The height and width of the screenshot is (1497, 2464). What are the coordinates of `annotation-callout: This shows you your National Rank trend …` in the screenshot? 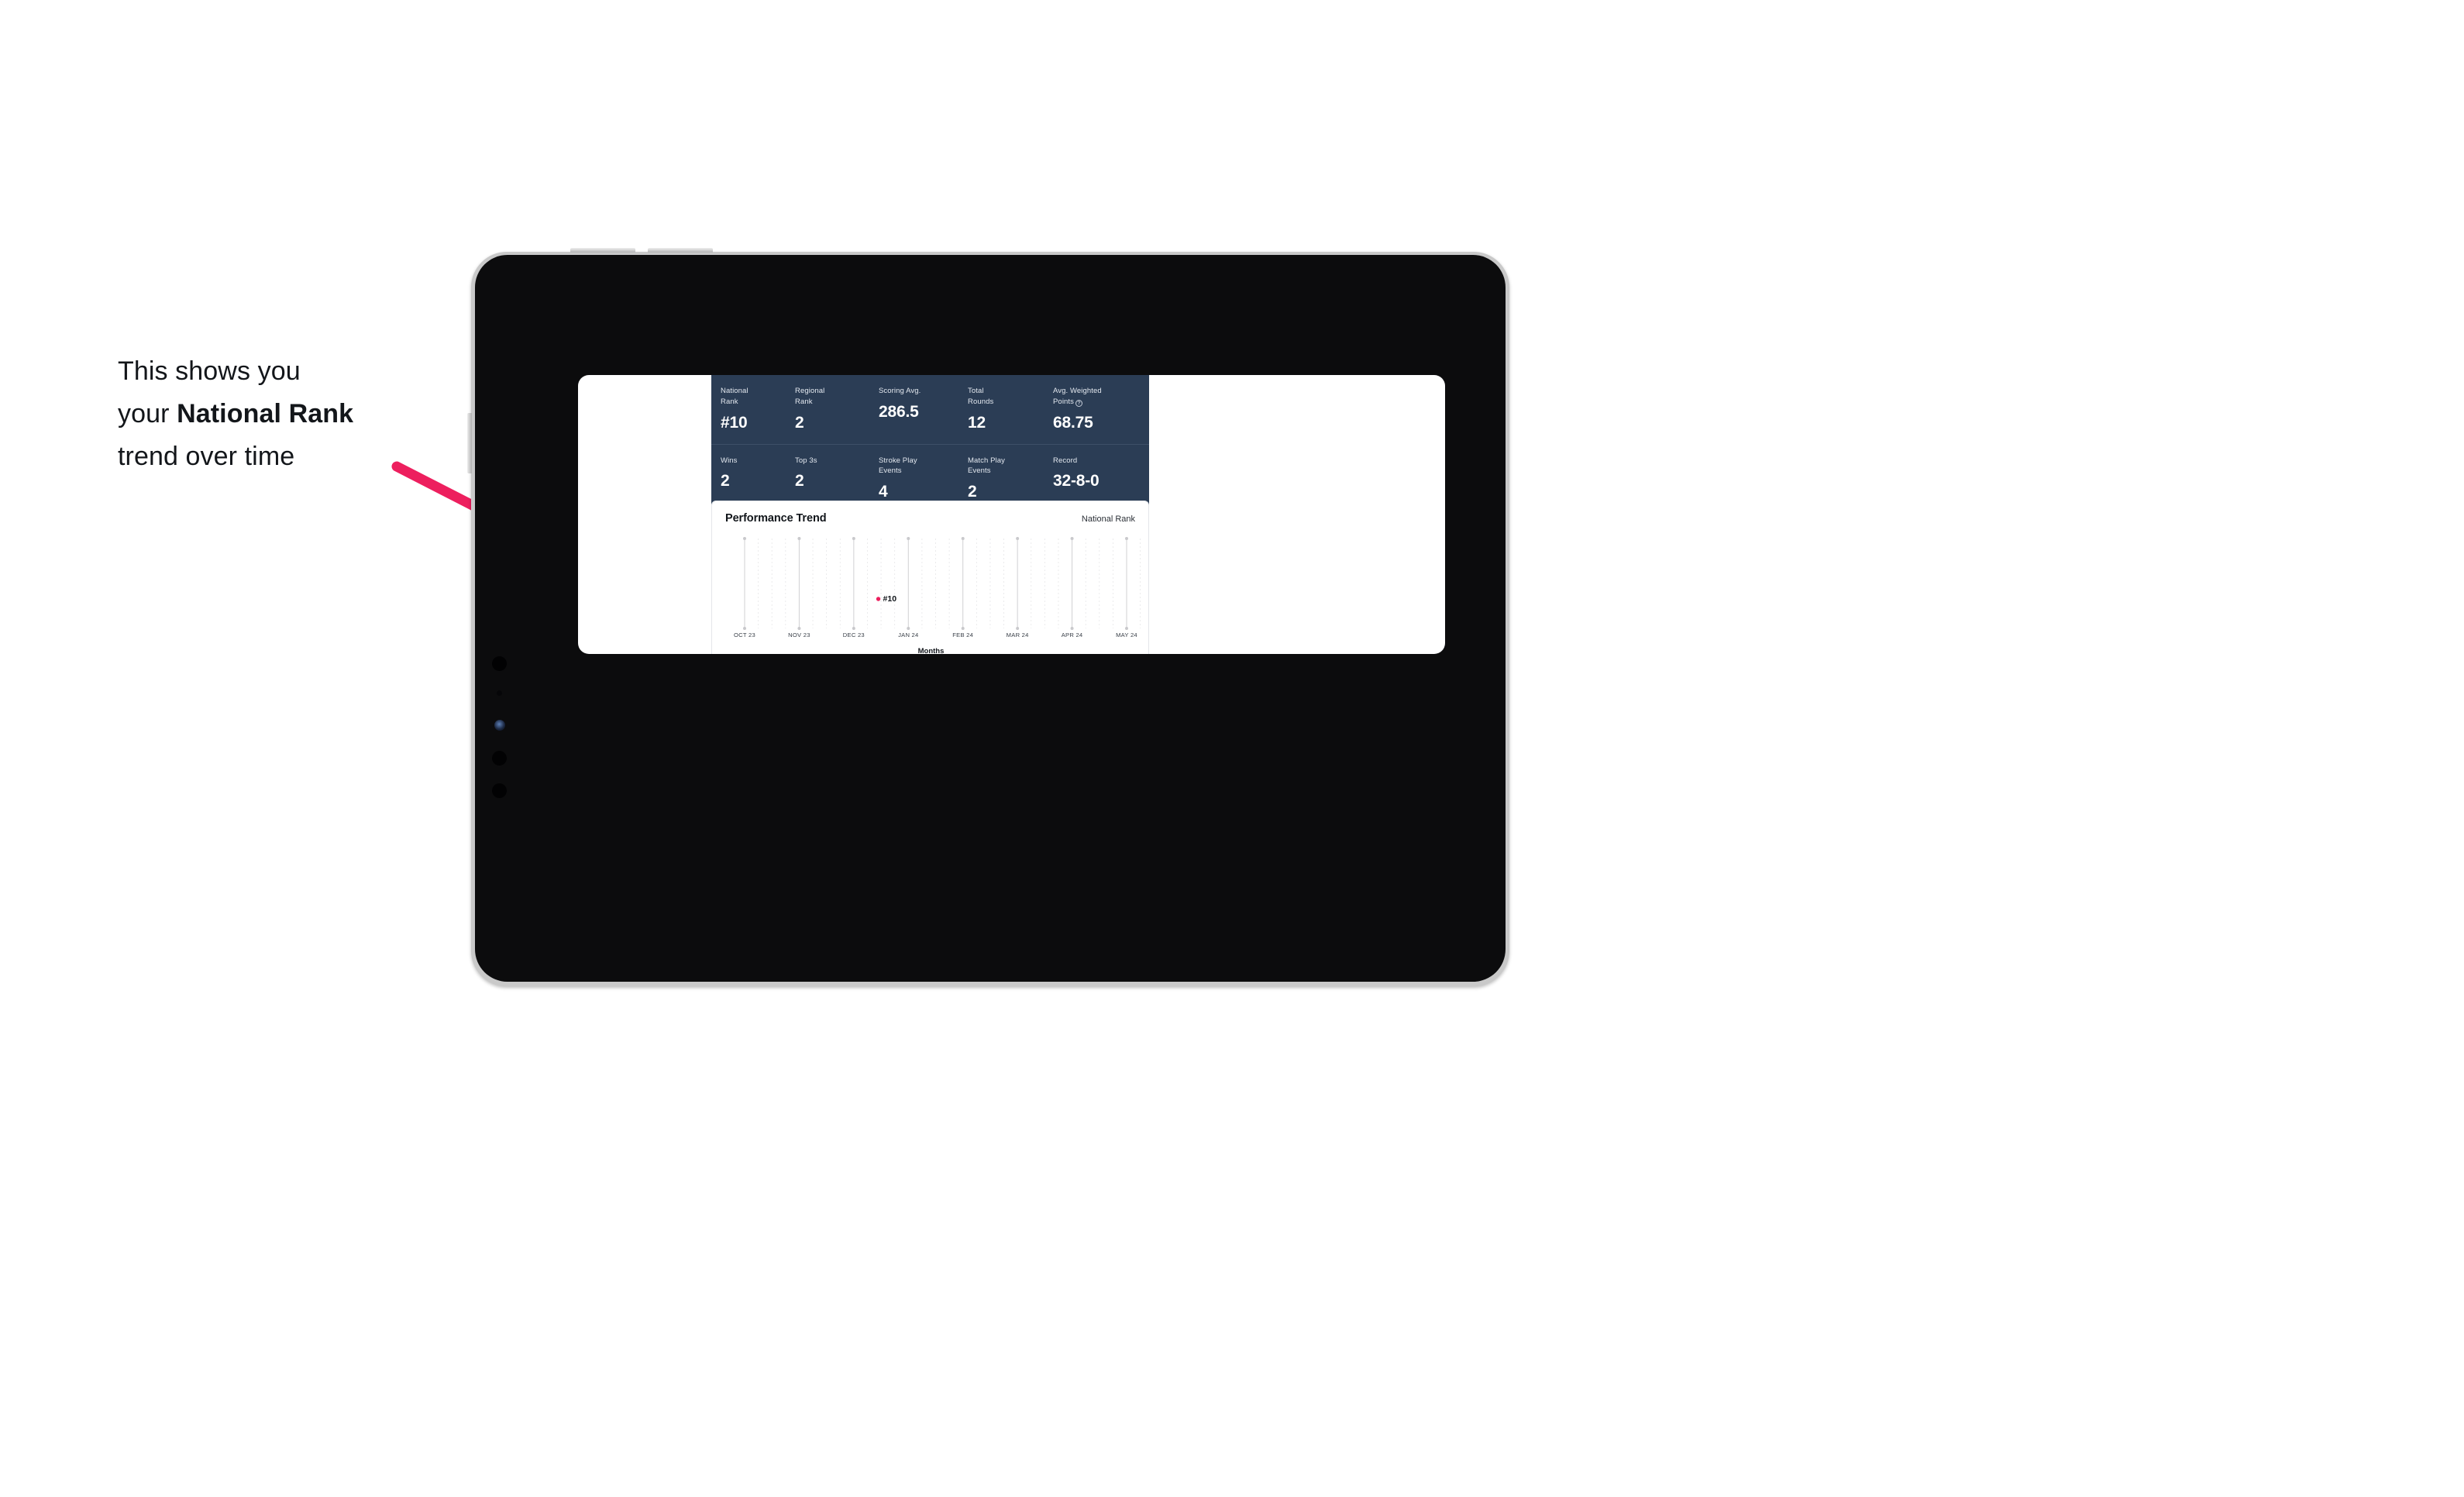 It's located at (273, 414).